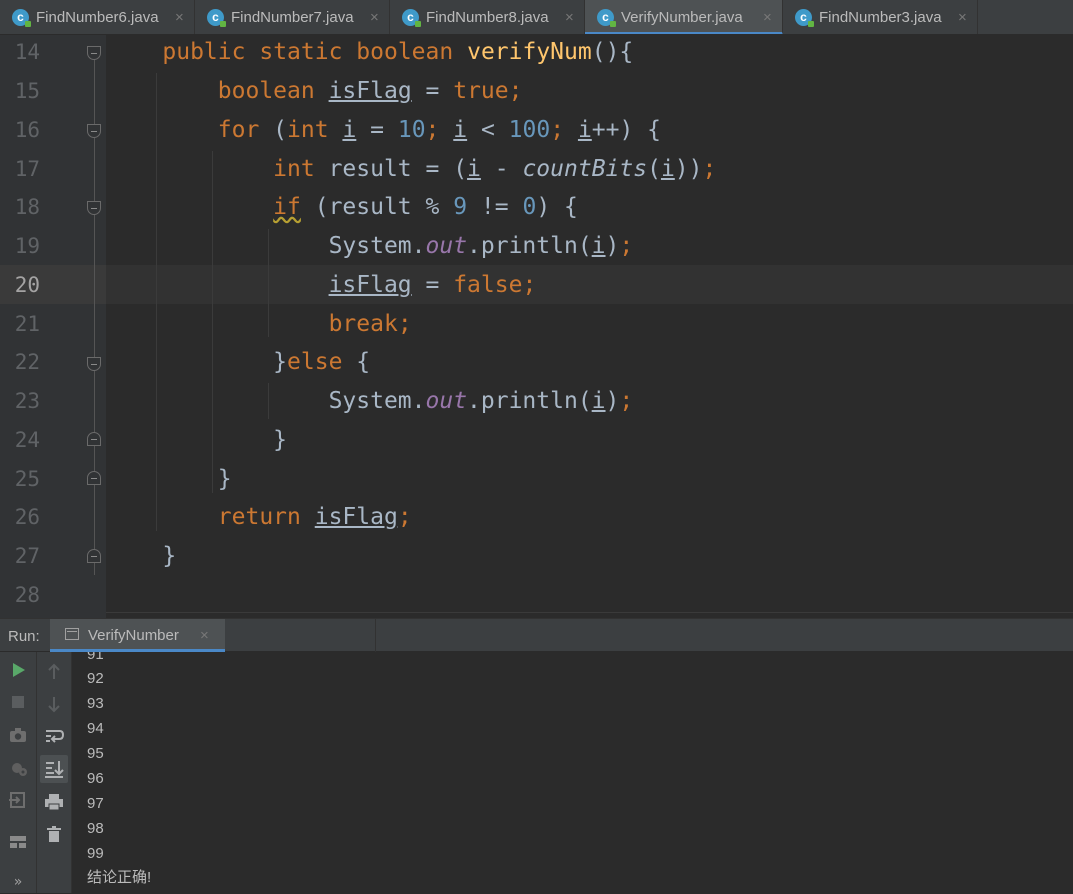 The image size is (1073, 894). What do you see at coordinates (27, 246) in the screenshot?
I see `line-number: 19` at bounding box center [27, 246].